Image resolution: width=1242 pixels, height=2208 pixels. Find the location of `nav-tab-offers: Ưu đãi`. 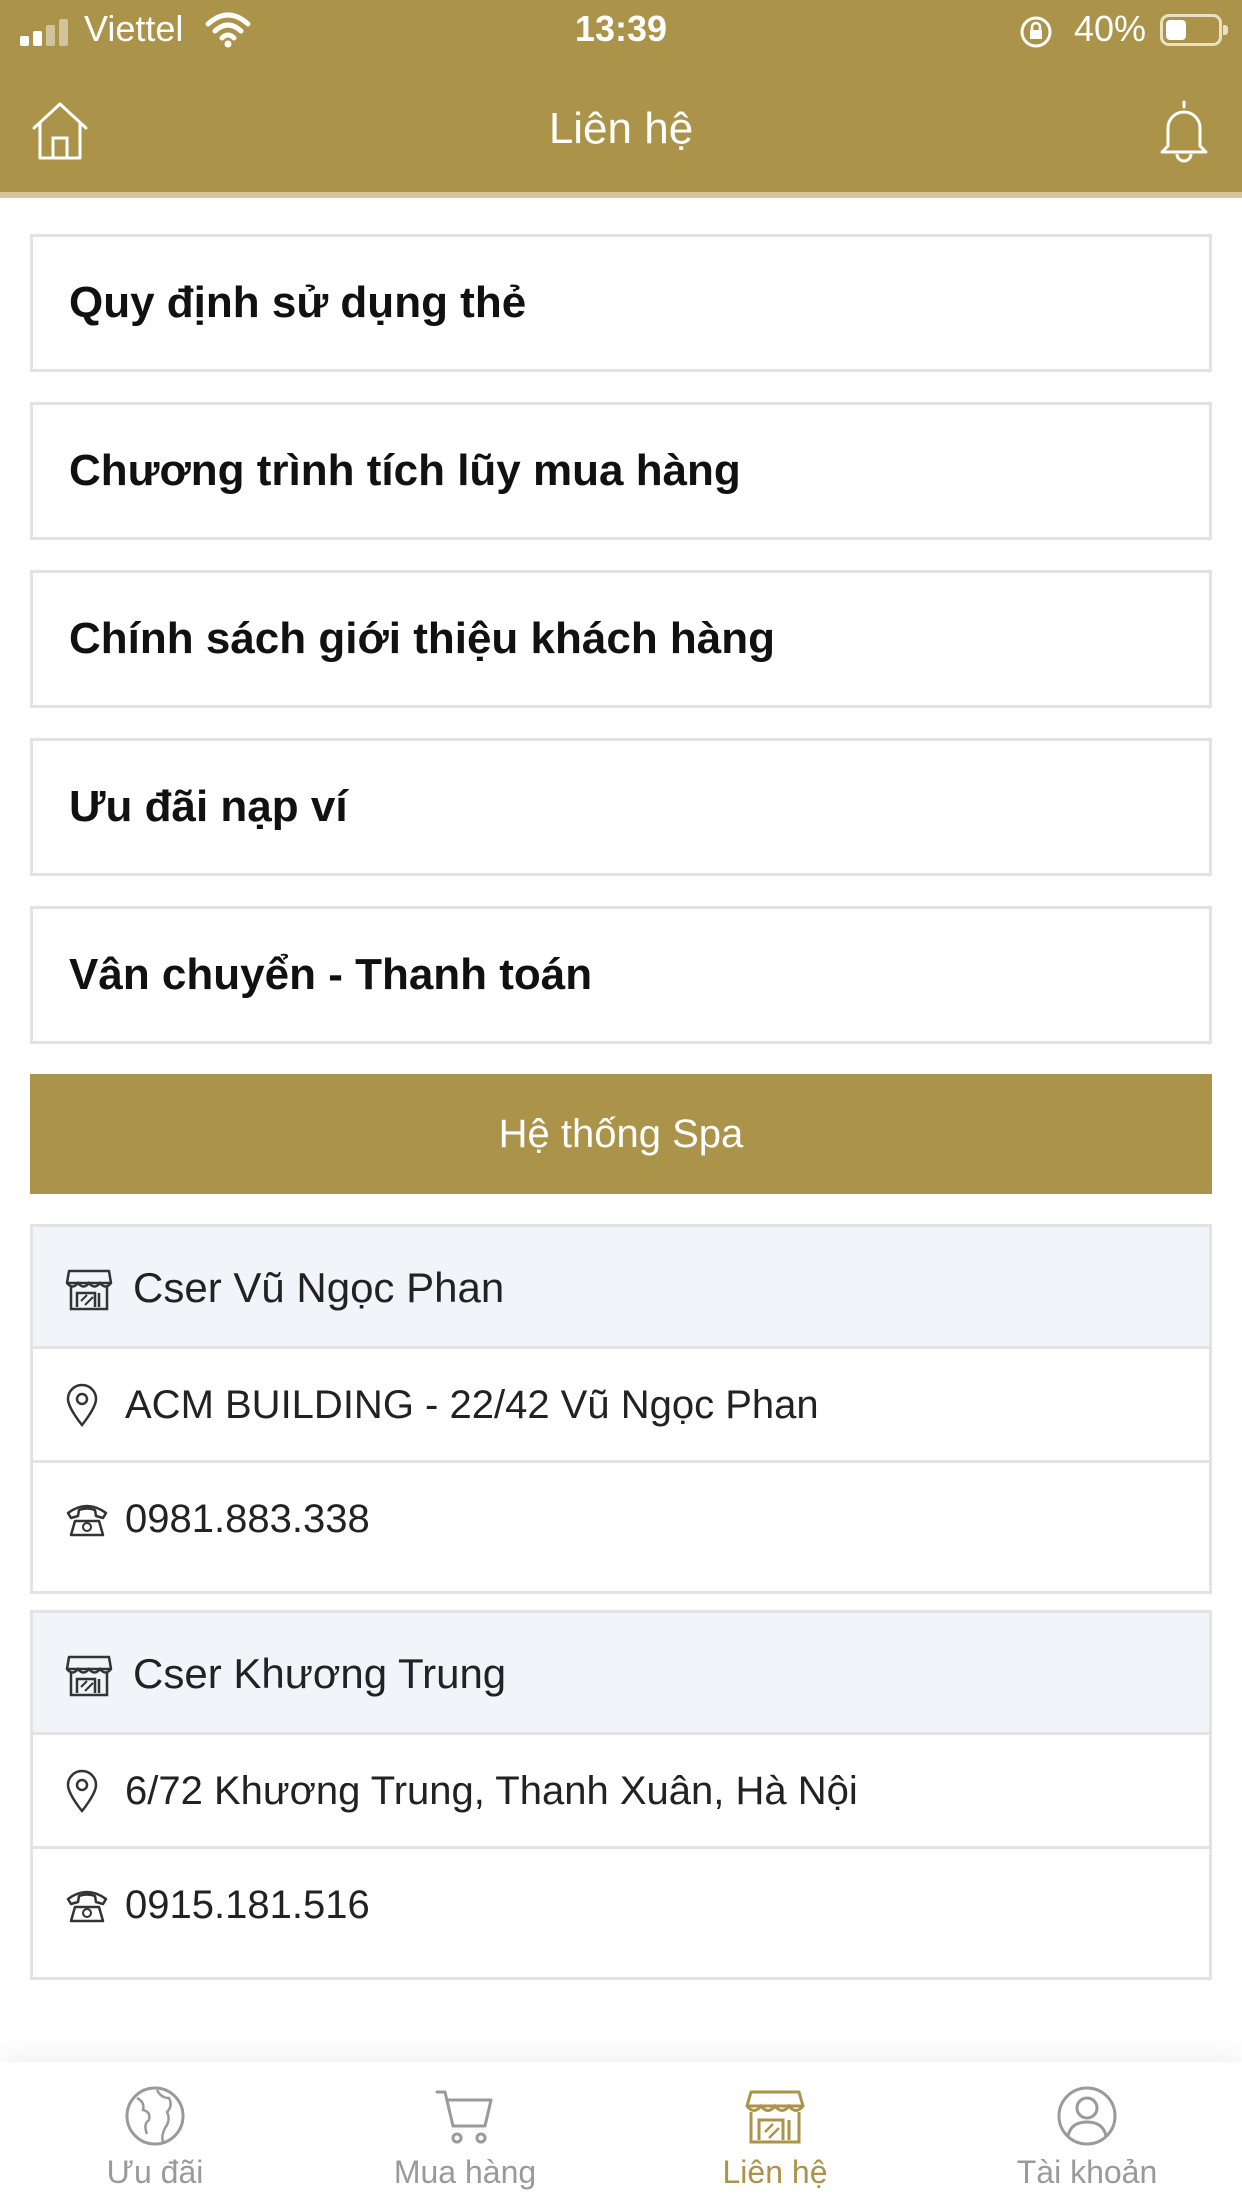

nav-tab-offers: Ưu đãi is located at coordinates (155, 2135).